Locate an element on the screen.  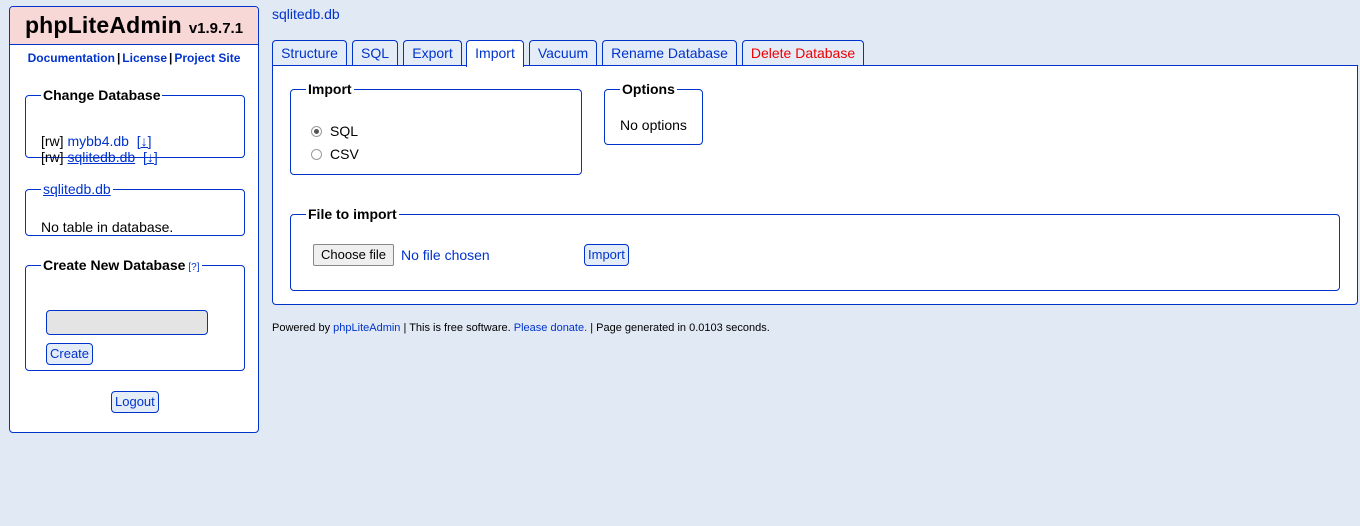
app-logo: phpLiteAdmin v1.9.7.1 is located at coordinates (134, 26).